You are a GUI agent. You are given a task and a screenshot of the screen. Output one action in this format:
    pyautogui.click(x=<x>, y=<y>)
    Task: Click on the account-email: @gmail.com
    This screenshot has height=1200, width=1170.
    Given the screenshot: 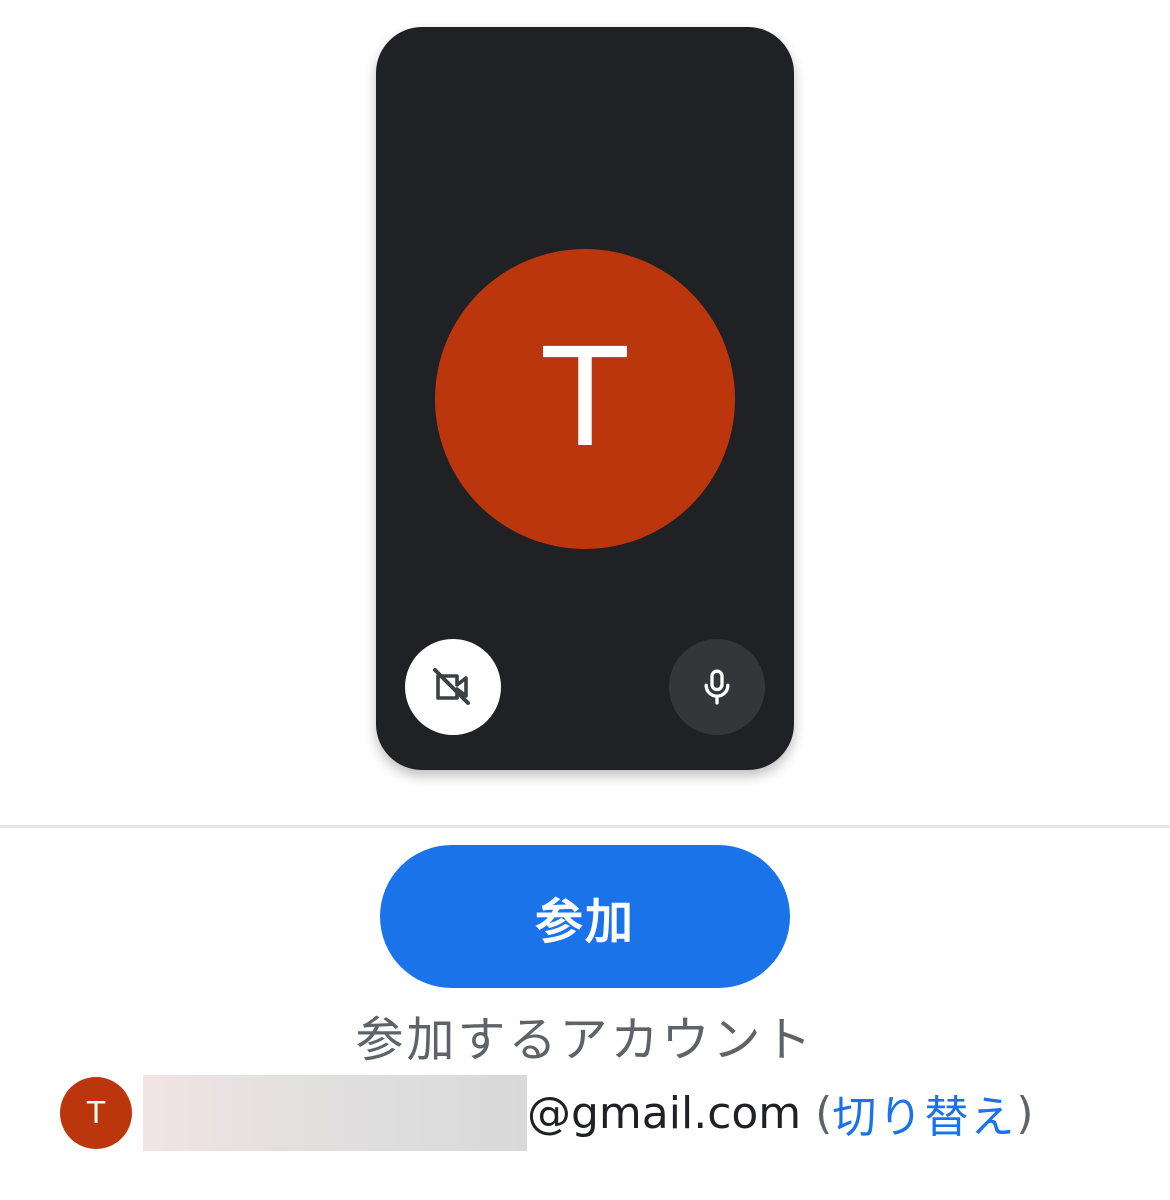 What is the action you would take?
    pyautogui.click(x=664, y=1113)
    